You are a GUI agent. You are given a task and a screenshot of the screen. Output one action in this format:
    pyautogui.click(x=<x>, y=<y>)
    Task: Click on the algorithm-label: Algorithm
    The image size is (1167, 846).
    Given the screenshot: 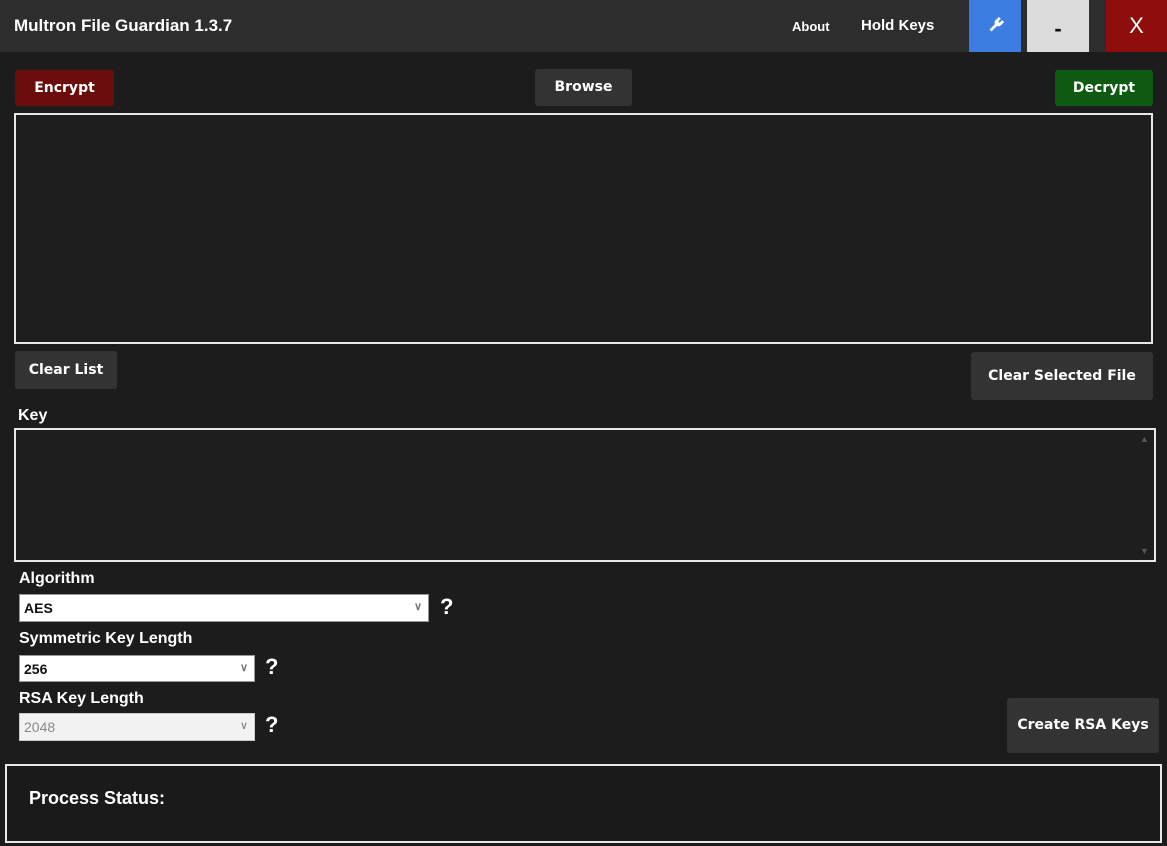 What is the action you would take?
    pyautogui.click(x=57, y=578)
    